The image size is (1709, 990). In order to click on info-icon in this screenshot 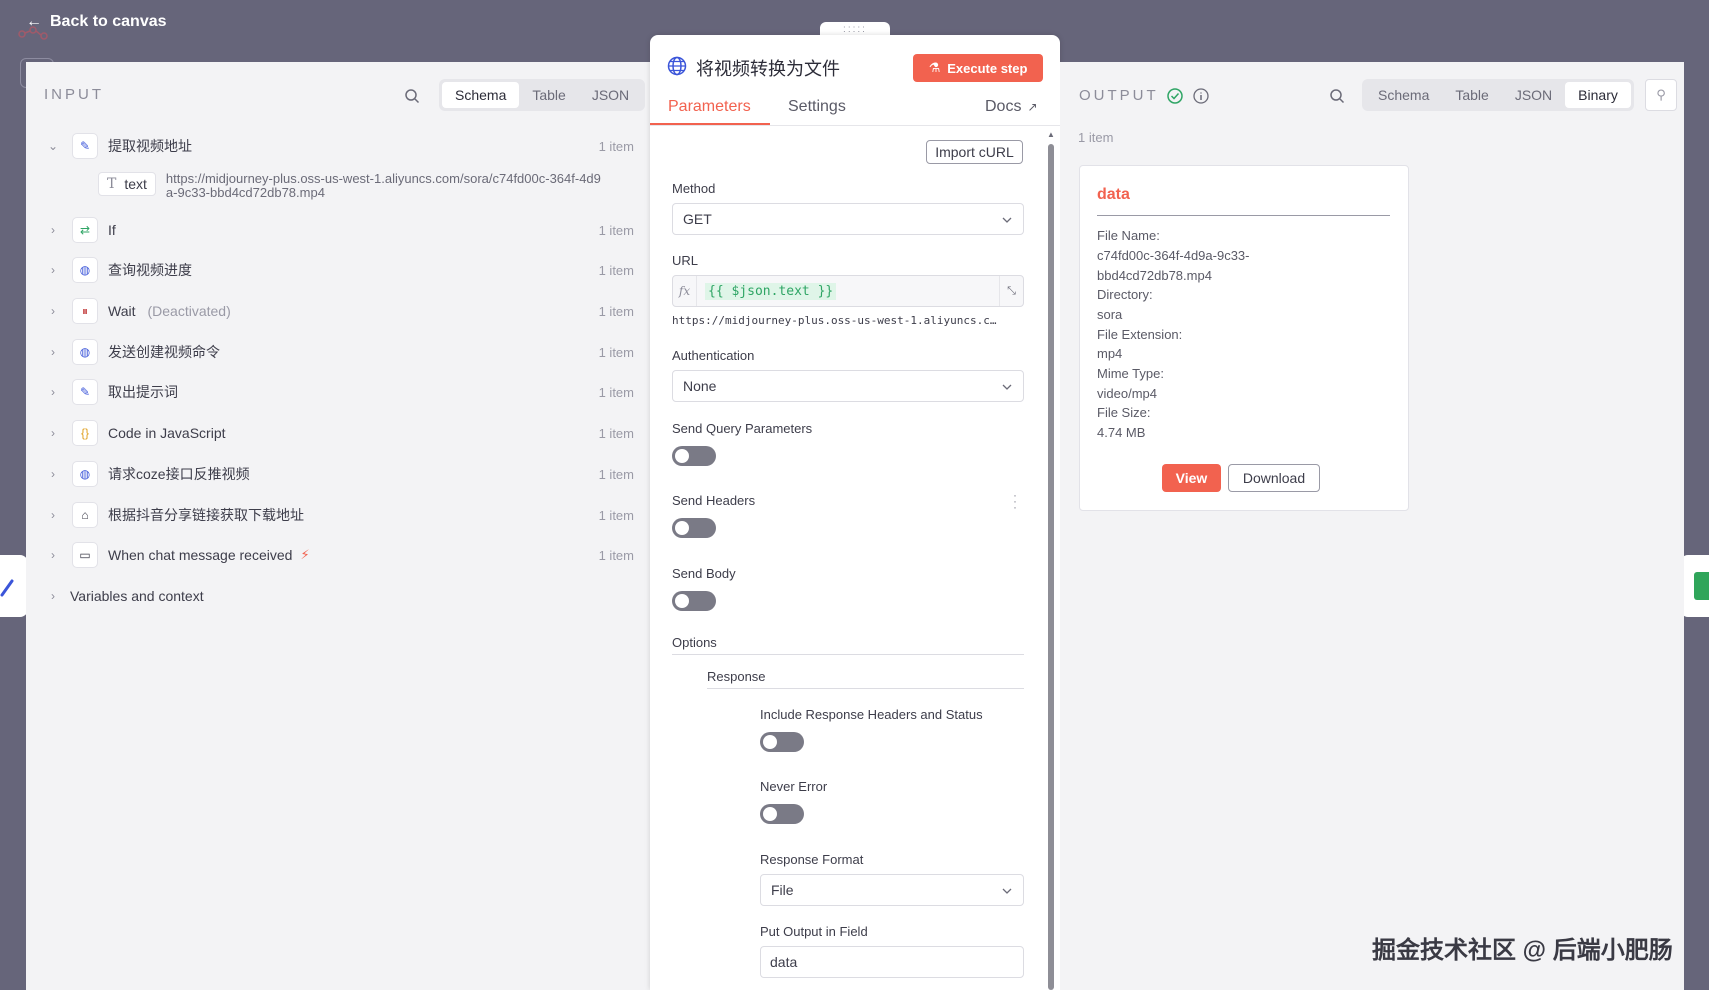, I will do `click(1201, 96)`.